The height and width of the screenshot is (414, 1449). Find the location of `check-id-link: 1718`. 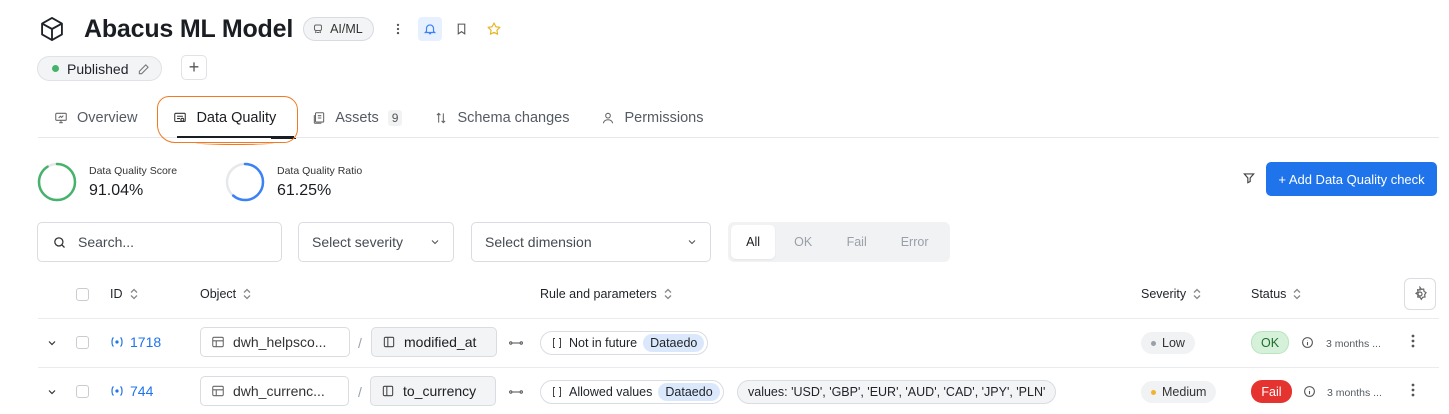

check-id-link: 1718 is located at coordinates (135, 342).